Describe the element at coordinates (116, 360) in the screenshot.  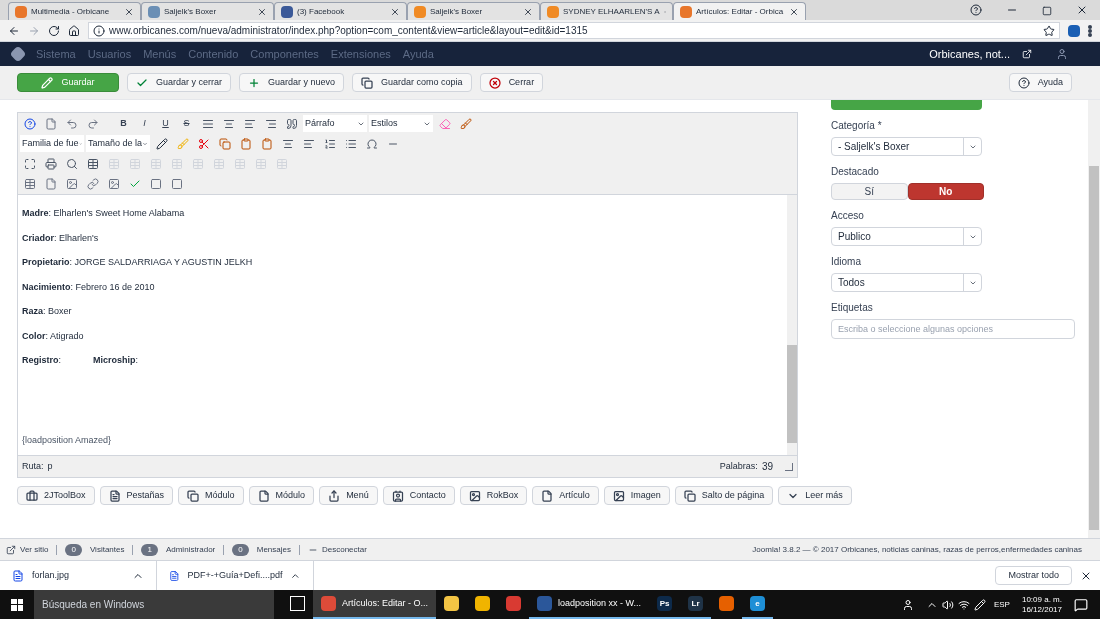
I see `article-text: Microship:` at that location.